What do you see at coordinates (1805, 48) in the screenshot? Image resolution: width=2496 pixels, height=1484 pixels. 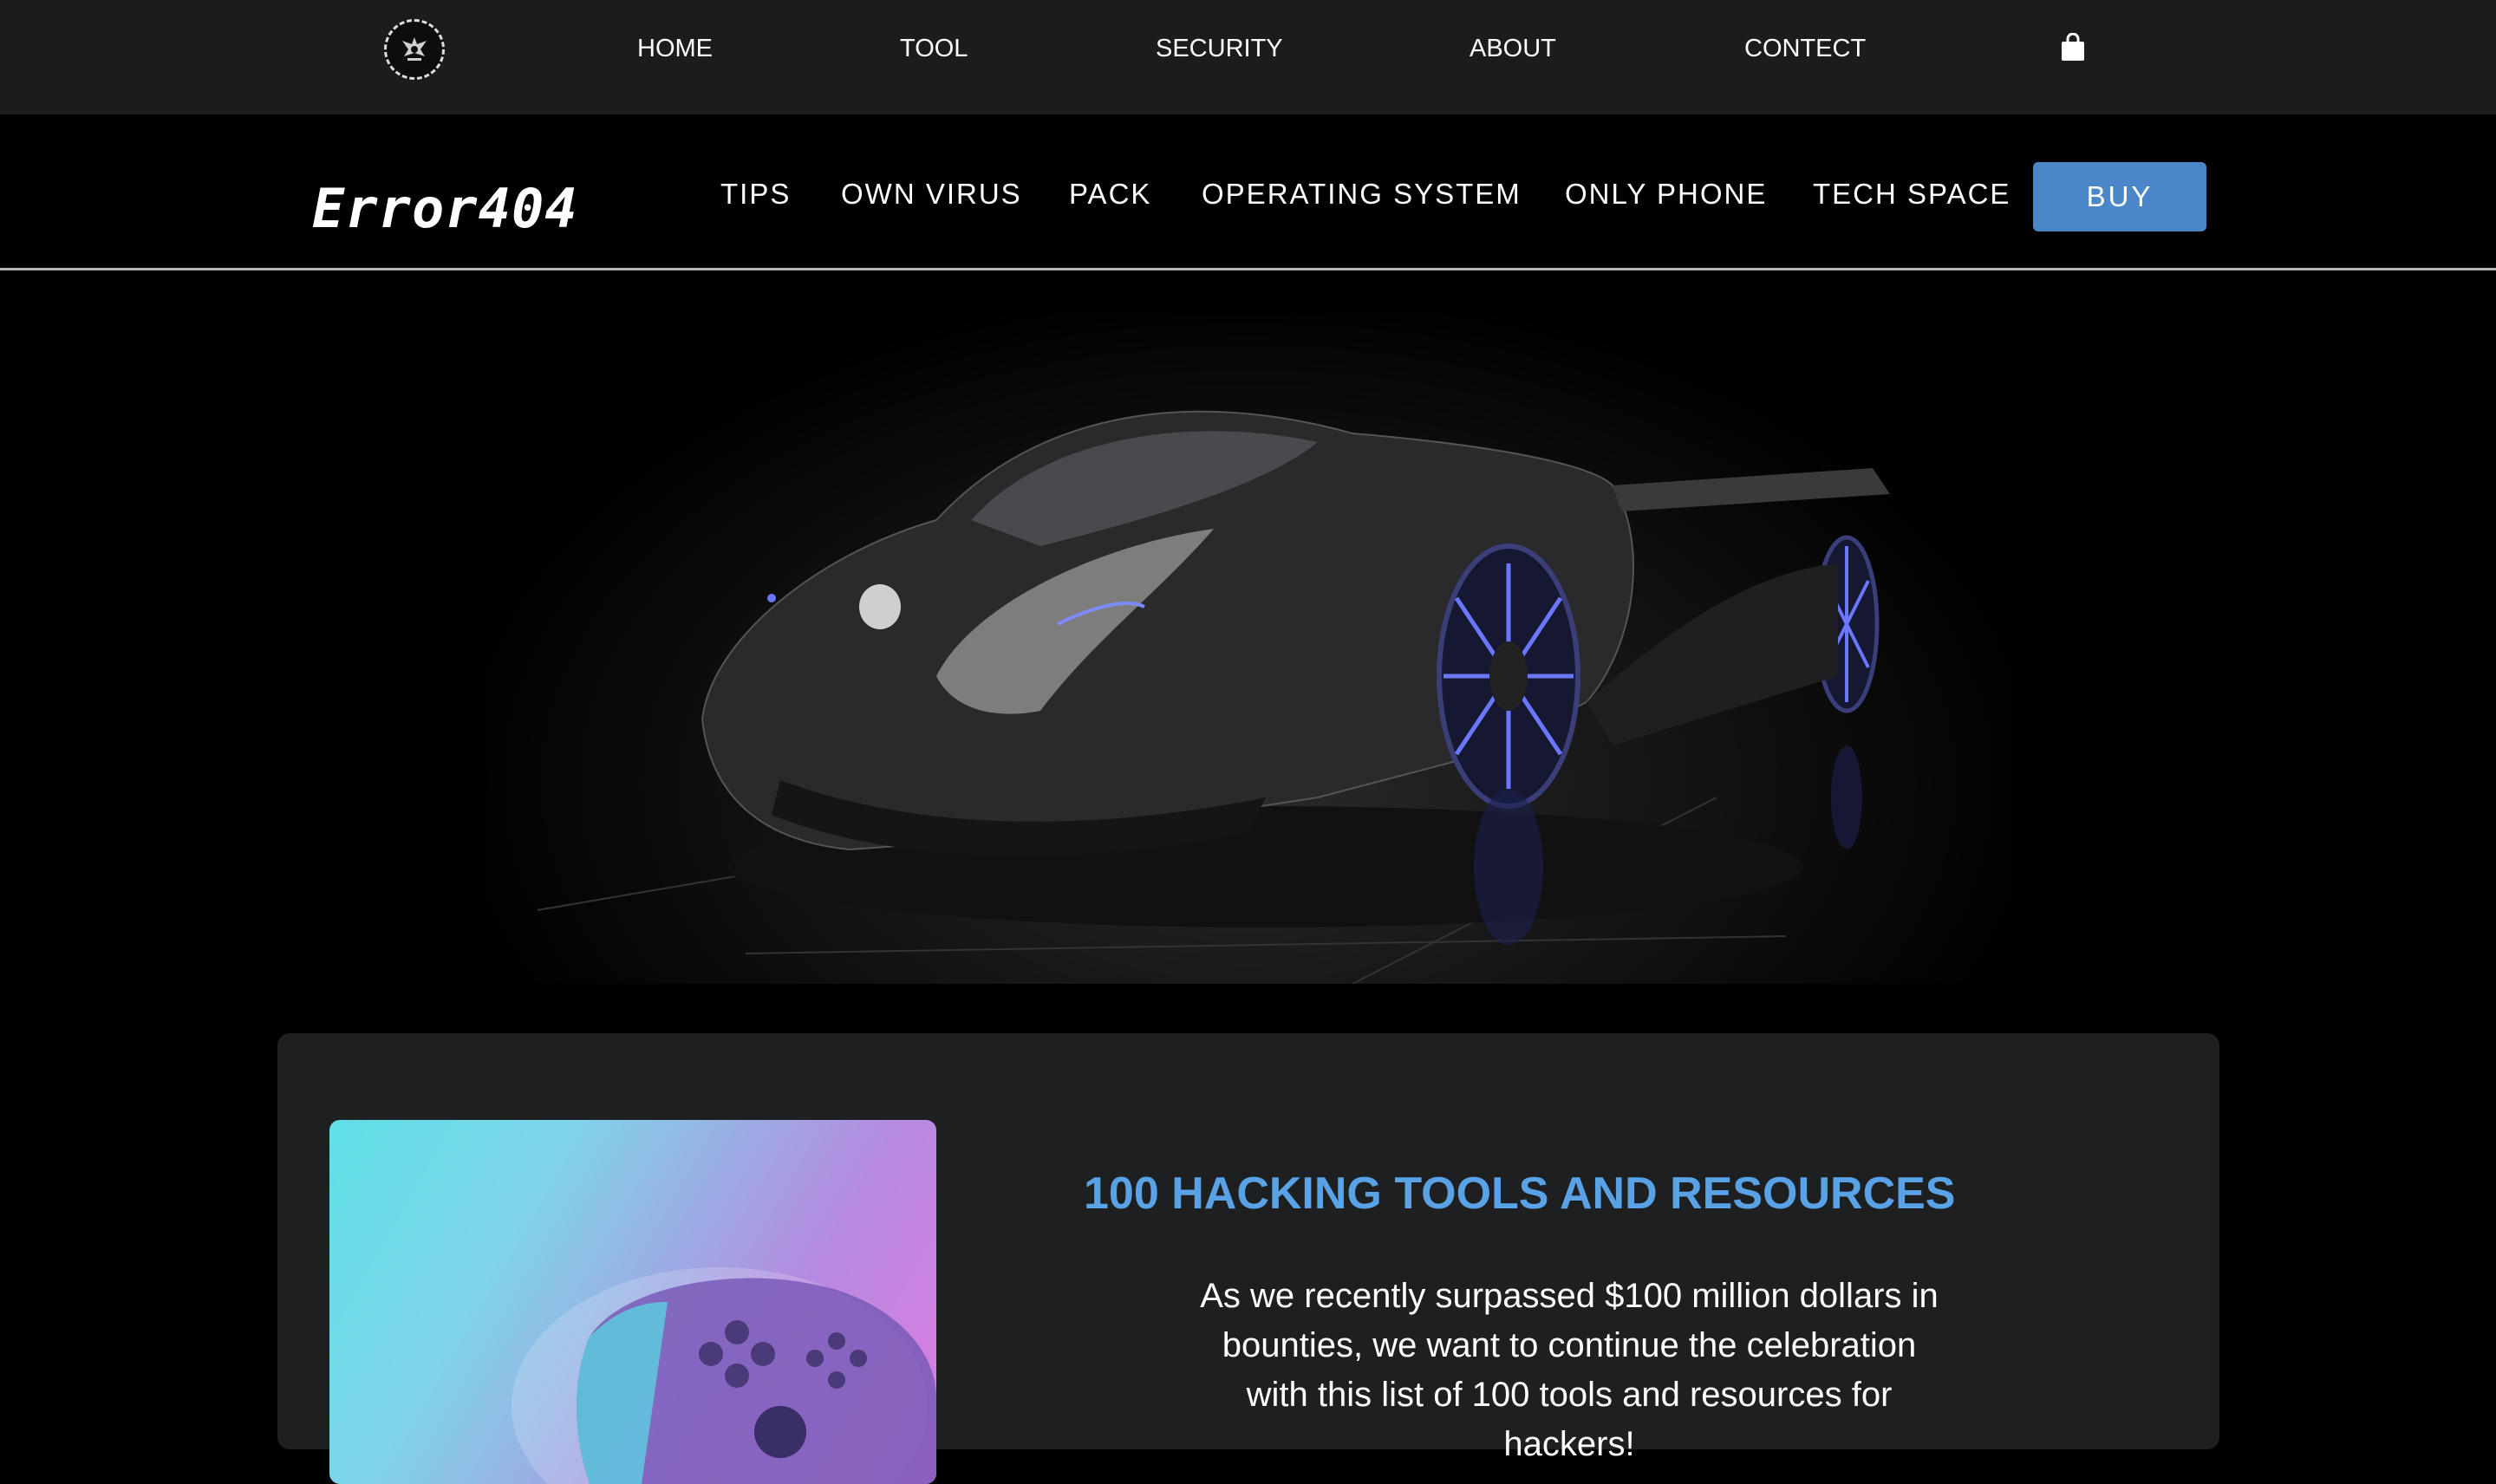 I see `nav-contect: CONTECT` at bounding box center [1805, 48].